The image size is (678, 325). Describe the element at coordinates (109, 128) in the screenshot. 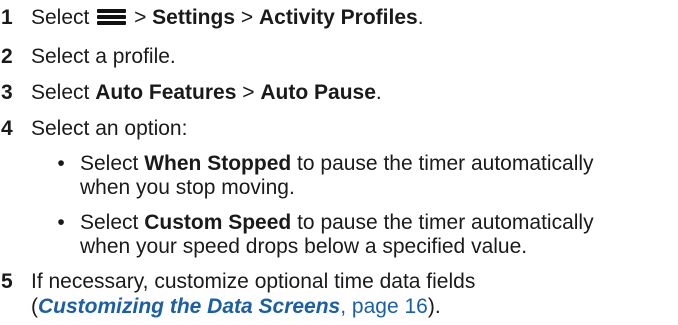

I see `step-text: Select an option:` at that location.